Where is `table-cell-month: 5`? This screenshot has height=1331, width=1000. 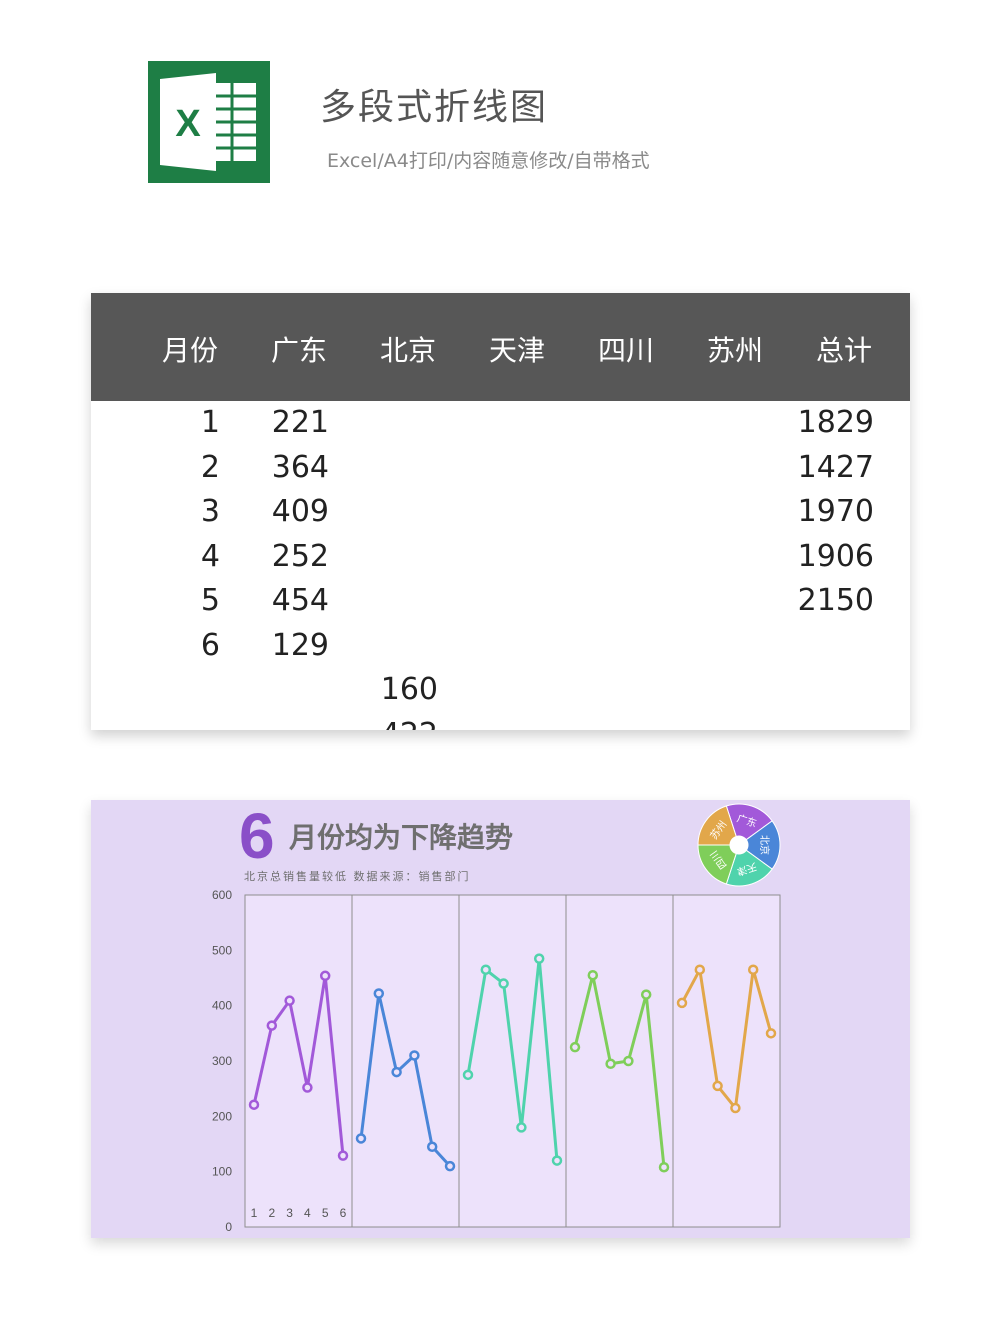
table-cell-month: 5 is located at coordinates (210, 600).